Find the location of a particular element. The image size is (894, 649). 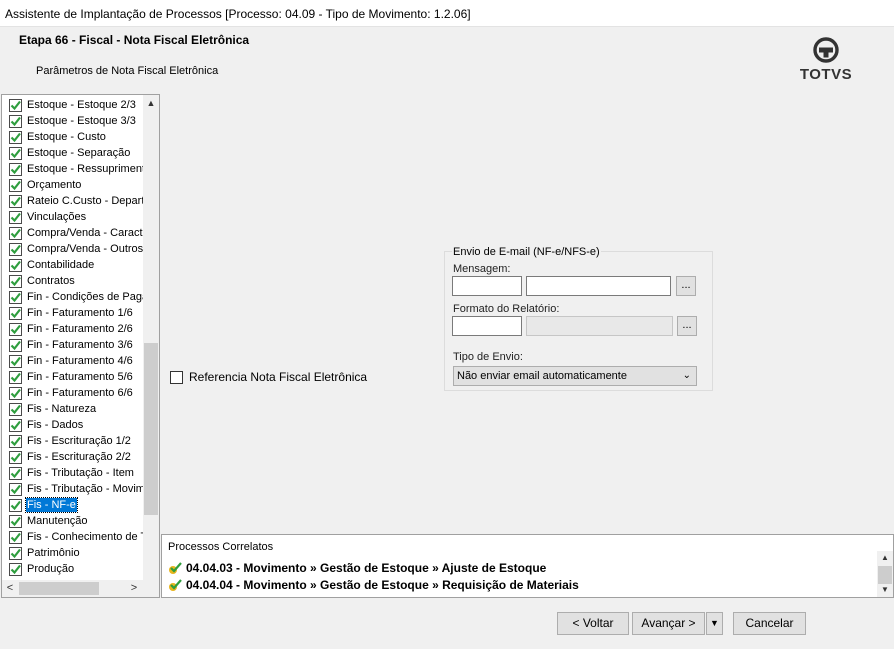

tree-item-label: Fis - Tributação - Movimento is located at coordinates (86, 489).